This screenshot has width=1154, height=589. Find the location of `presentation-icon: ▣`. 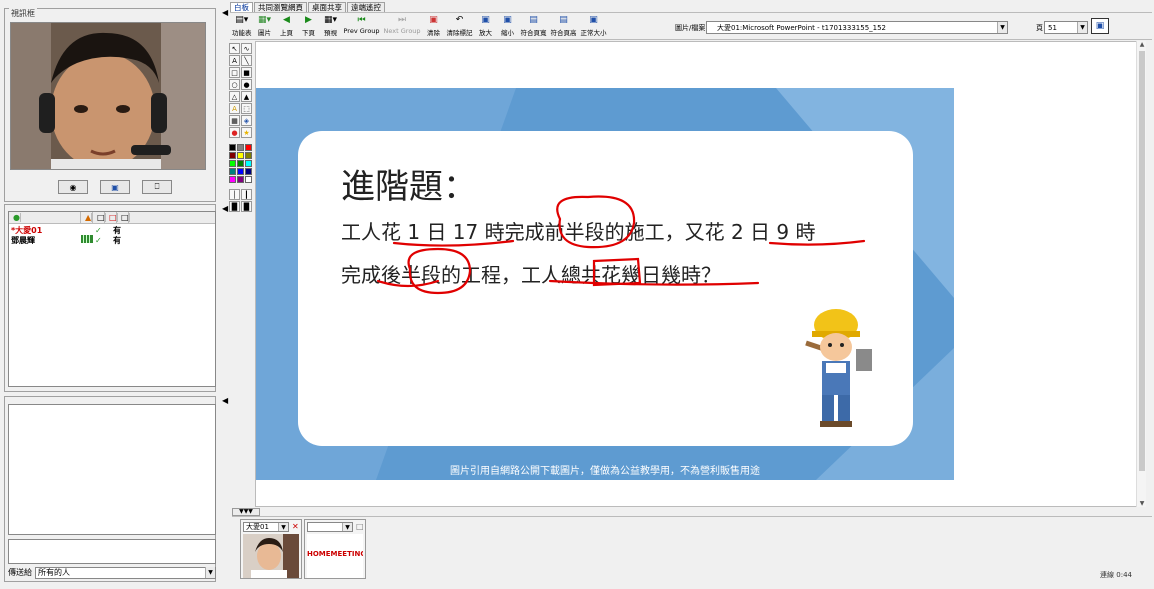

presentation-icon: ▣ is located at coordinates (1100, 26).